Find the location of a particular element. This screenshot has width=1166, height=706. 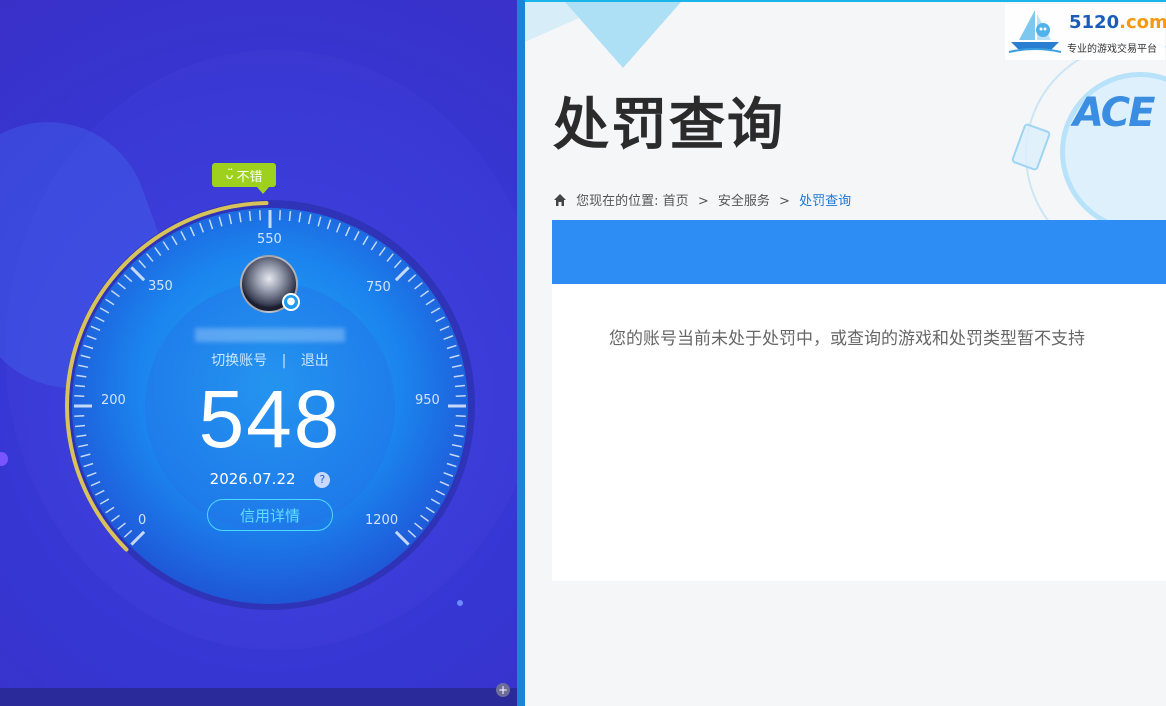

rating-text: 不错 is located at coordinates (249, 177).